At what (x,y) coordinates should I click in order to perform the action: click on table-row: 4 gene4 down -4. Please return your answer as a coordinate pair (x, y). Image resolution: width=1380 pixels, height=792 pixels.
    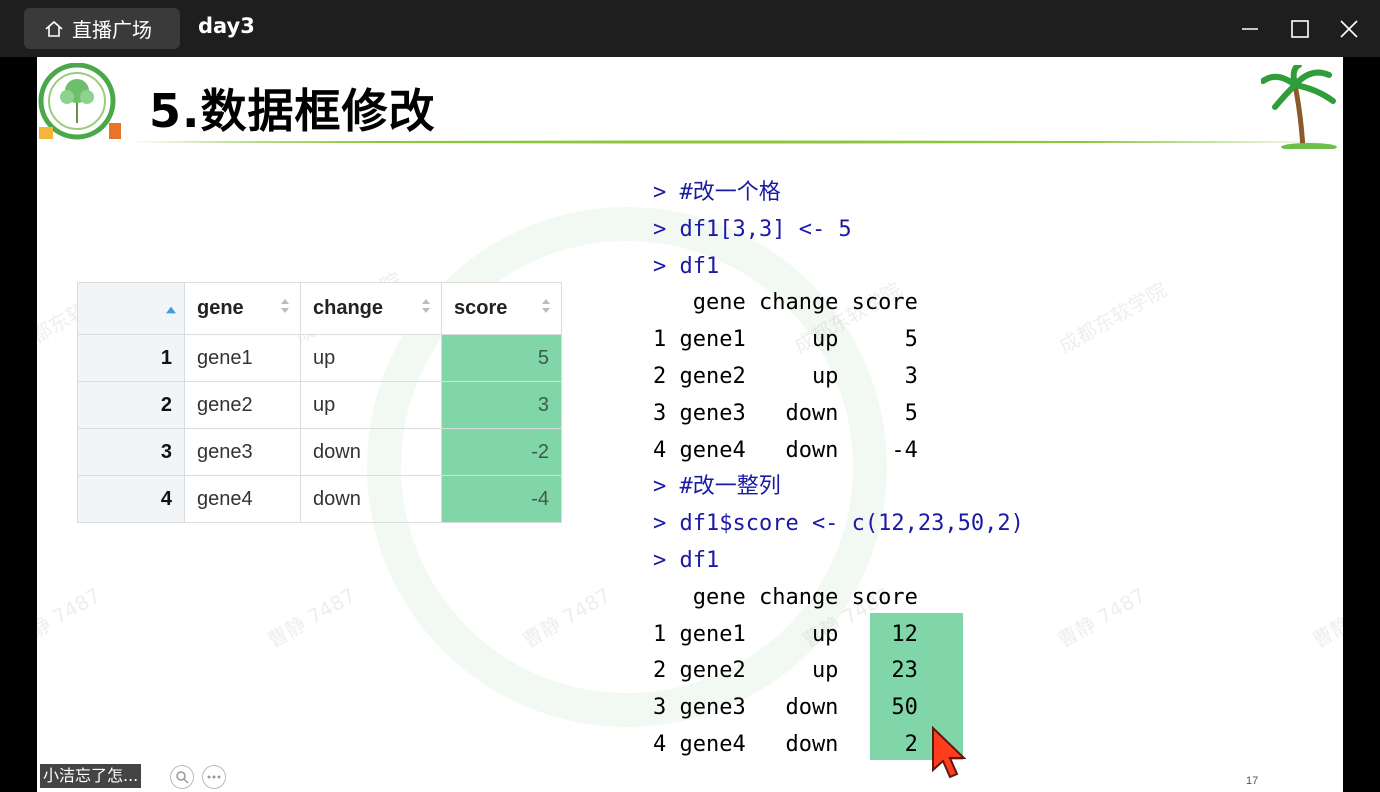
    Looking at the image, I should click on (319, 499).